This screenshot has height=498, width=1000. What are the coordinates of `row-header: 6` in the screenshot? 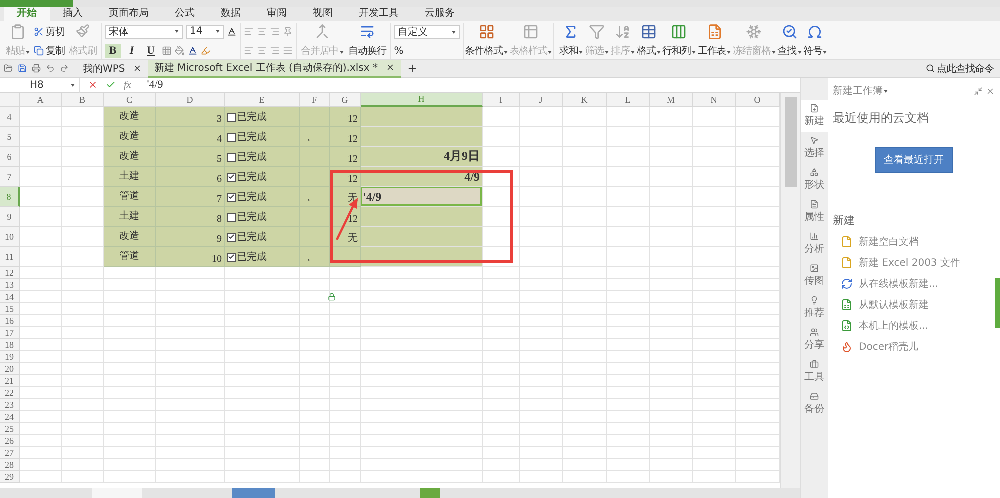 It's located at (10, 157).